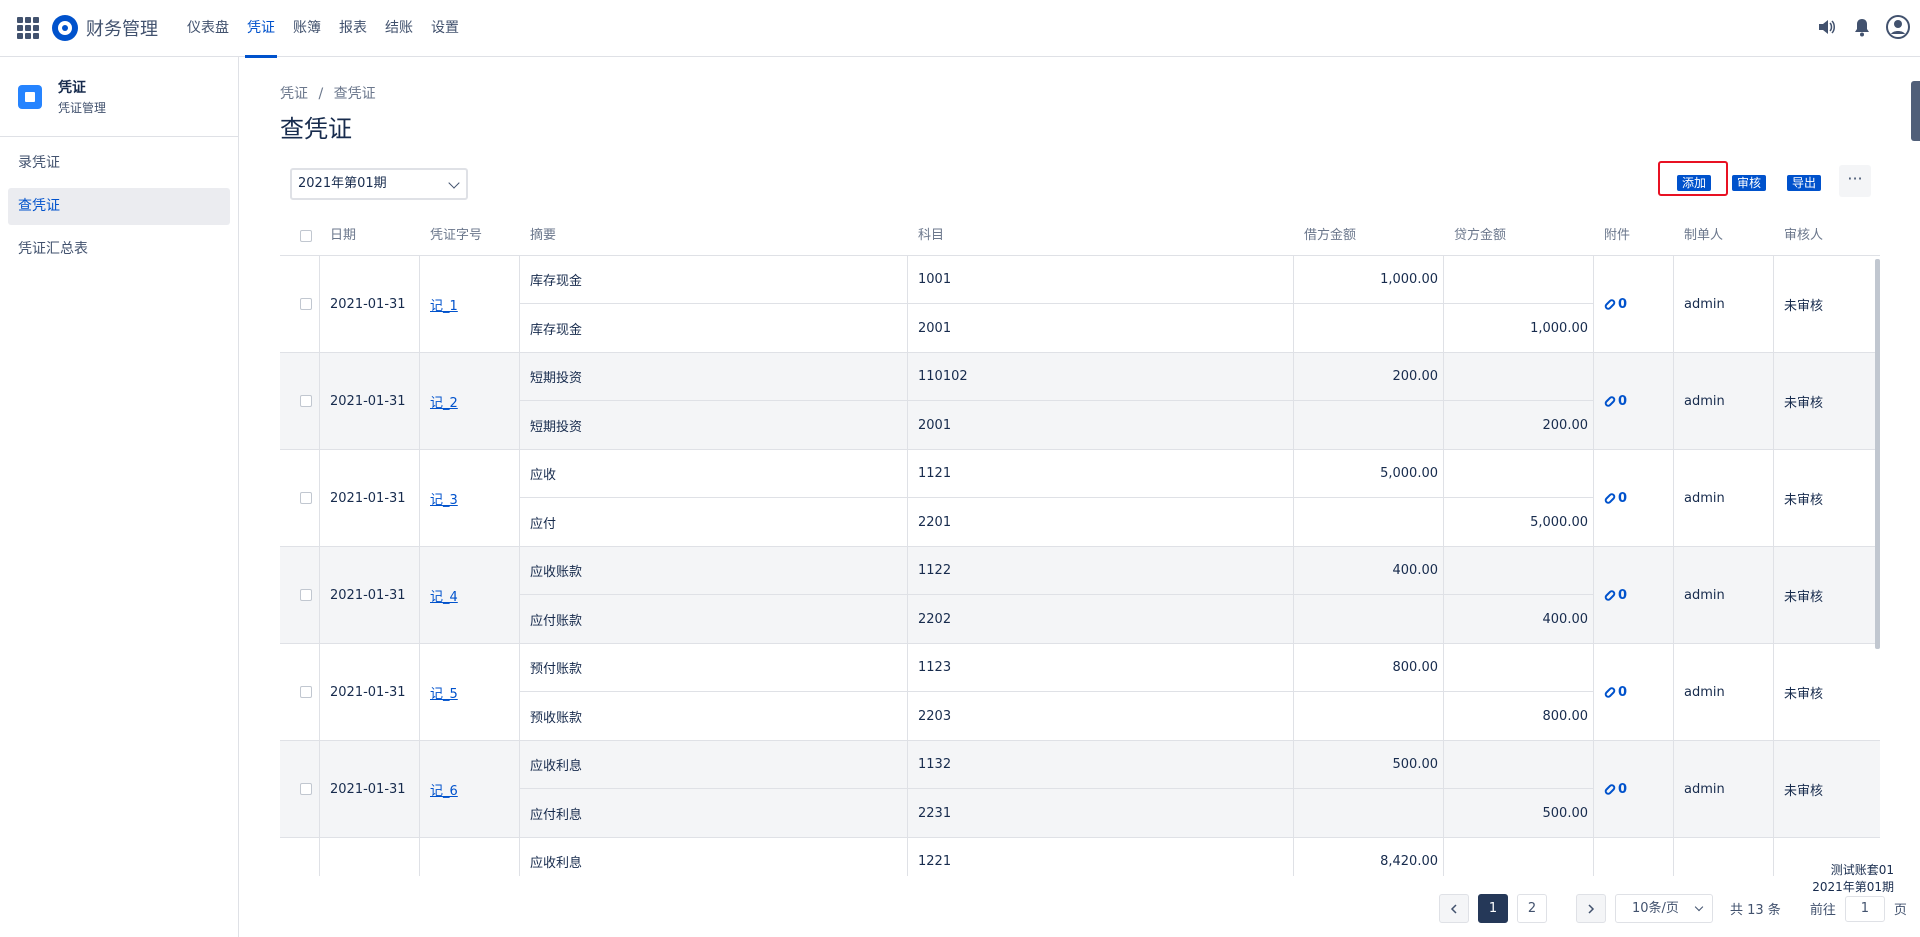 The width and height of the screenshot is (1920, 937). Describe the element at coordinates (294, 94) in the screenshot. I see `breadcrumb-voucher: 凭证` at that location.